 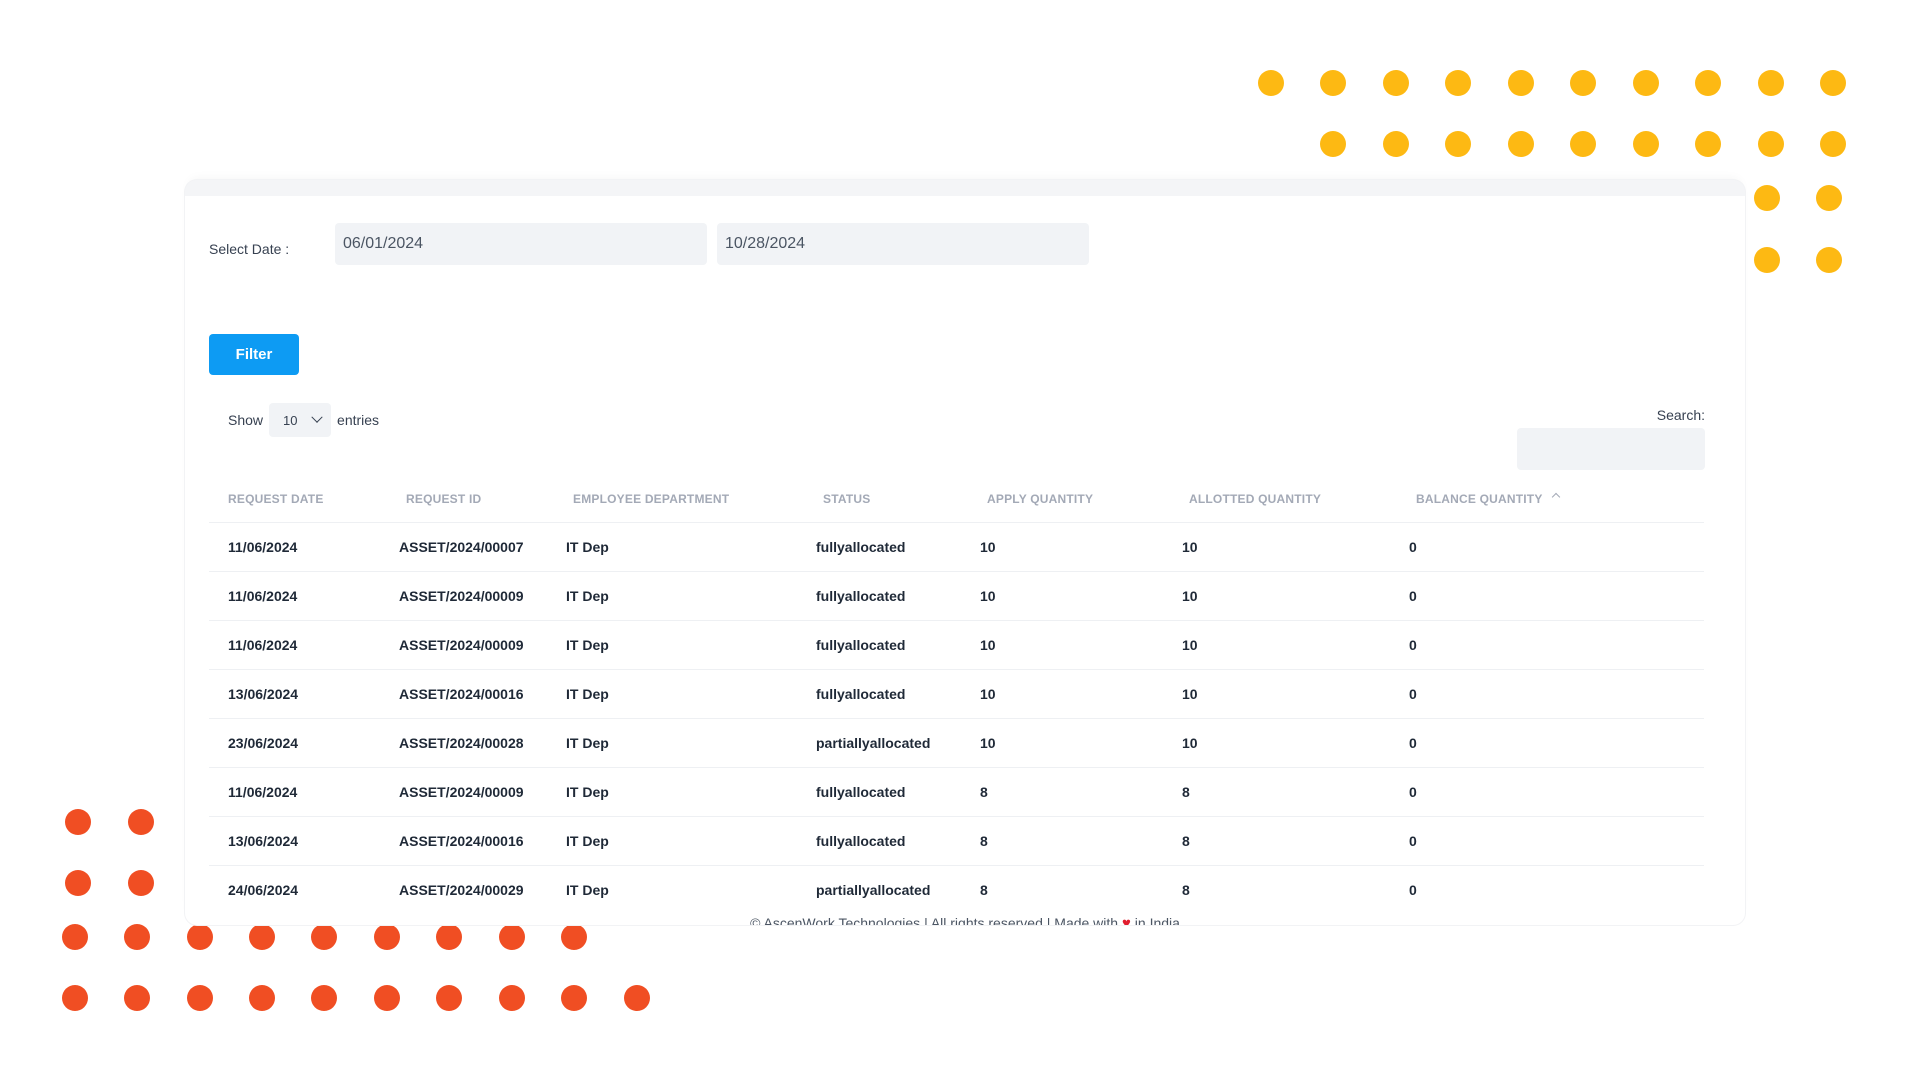 What do you see at coordinates (1479, 498) in the screenshot?
I see `column-header-balance-quantity-label: BALANCE QUANTITY` at bounding box center [1479, 498].